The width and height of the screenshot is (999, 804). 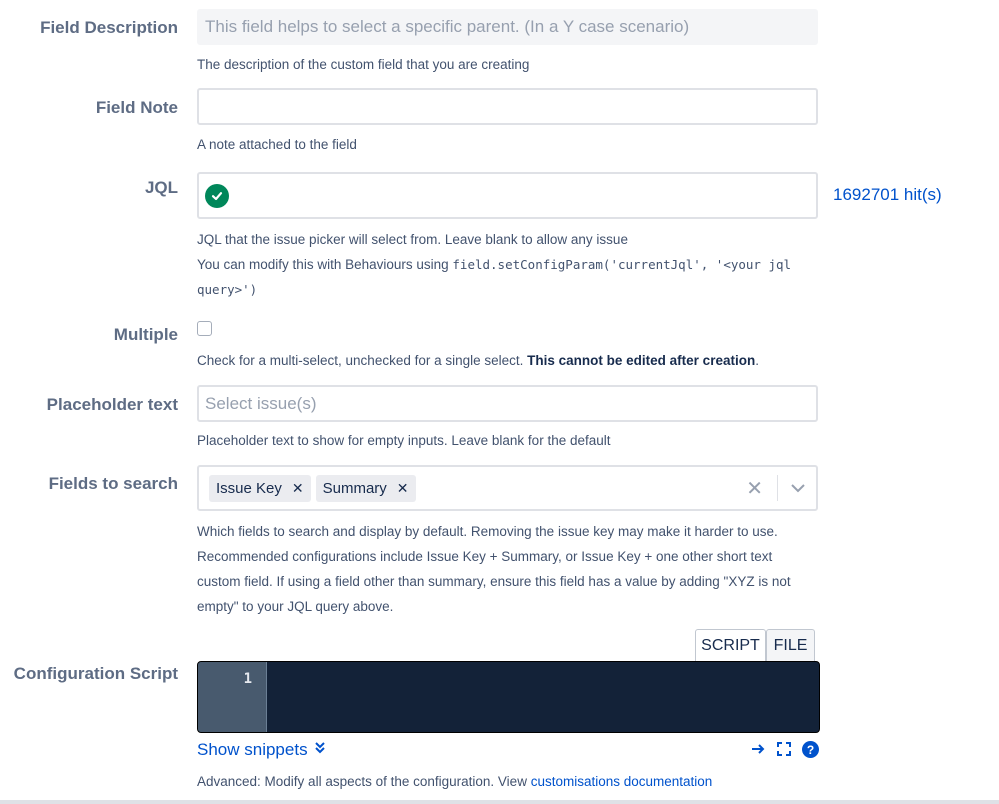 I want to click on script-editor: 1, so click(x=508, y=697).